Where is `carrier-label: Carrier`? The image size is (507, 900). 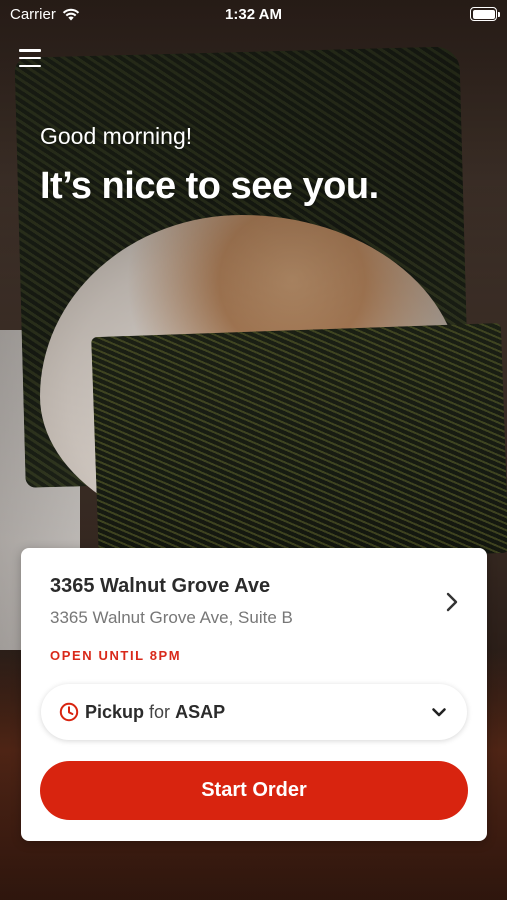
carrier-label: Carrier is located at coordinates (33, 14).